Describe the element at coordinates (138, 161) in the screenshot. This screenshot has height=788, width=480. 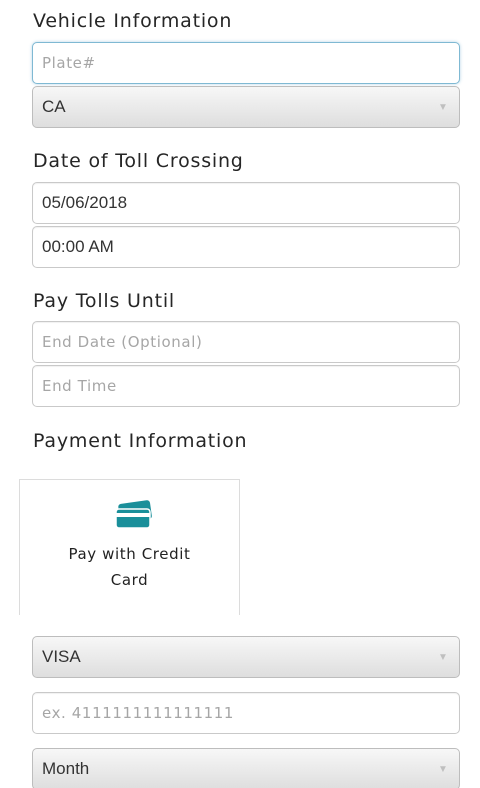
I see `toll-crossing-section-title: Date of Toll Crossing` at that location.